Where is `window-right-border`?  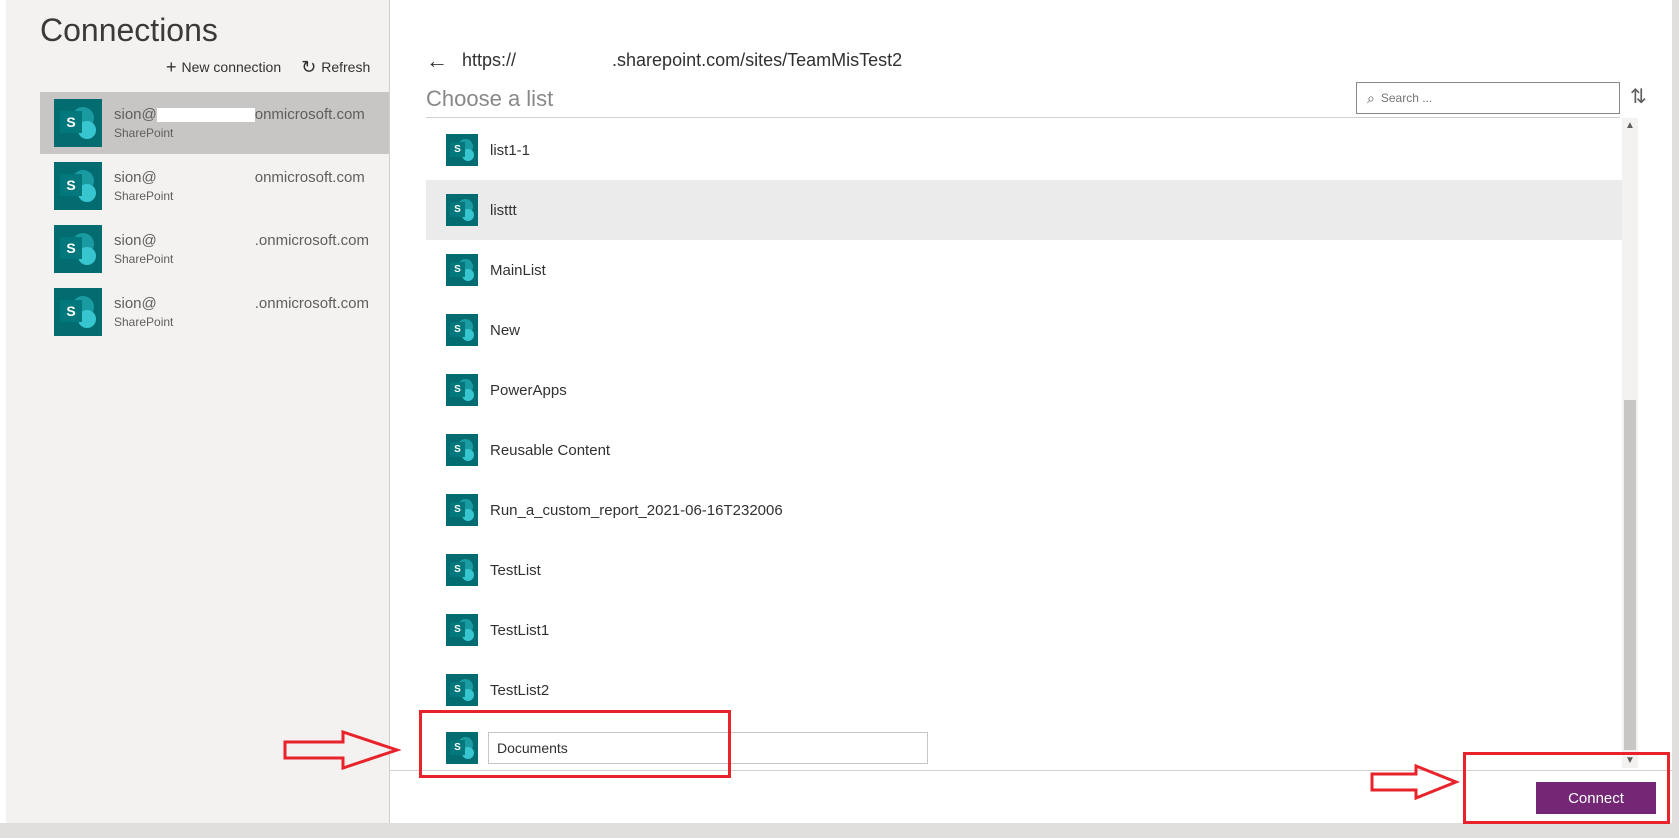
window-right-border is located at coordinates (1675, 419).